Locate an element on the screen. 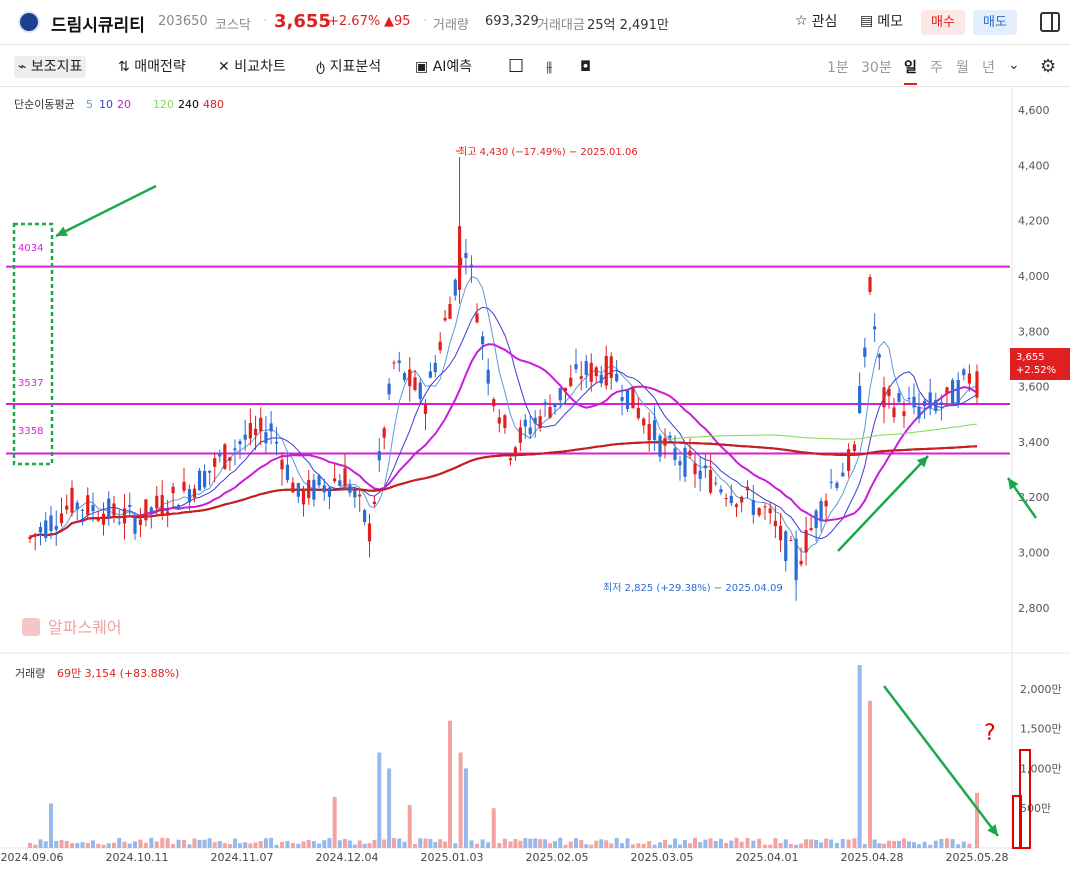 The width and height of the screenshot is (1070, 876). strategy-button: ⇅ 매매전략 is located at coordinates (152, 67).